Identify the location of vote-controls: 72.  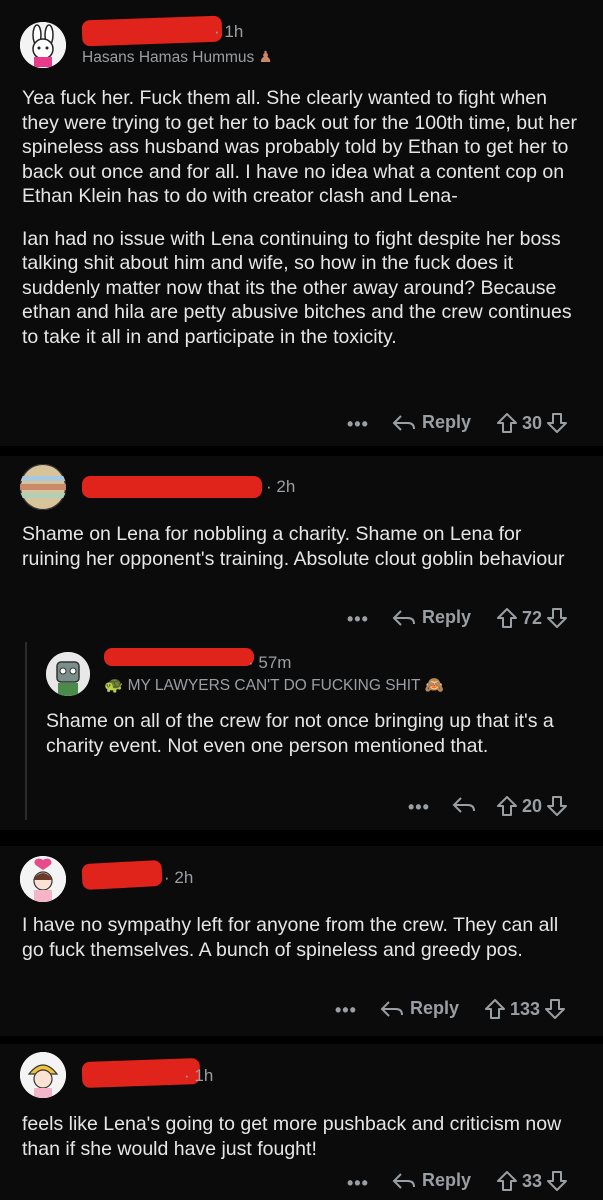
(532, 618).